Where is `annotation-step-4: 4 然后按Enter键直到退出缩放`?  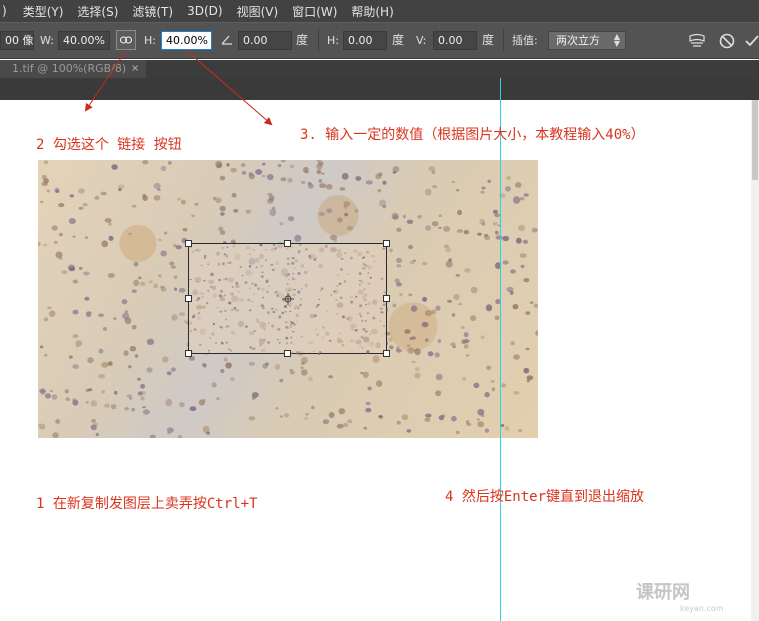
annotation-step-4: 4 然后按Enter键直到退出缩放 is located at coordinates (545, 497).